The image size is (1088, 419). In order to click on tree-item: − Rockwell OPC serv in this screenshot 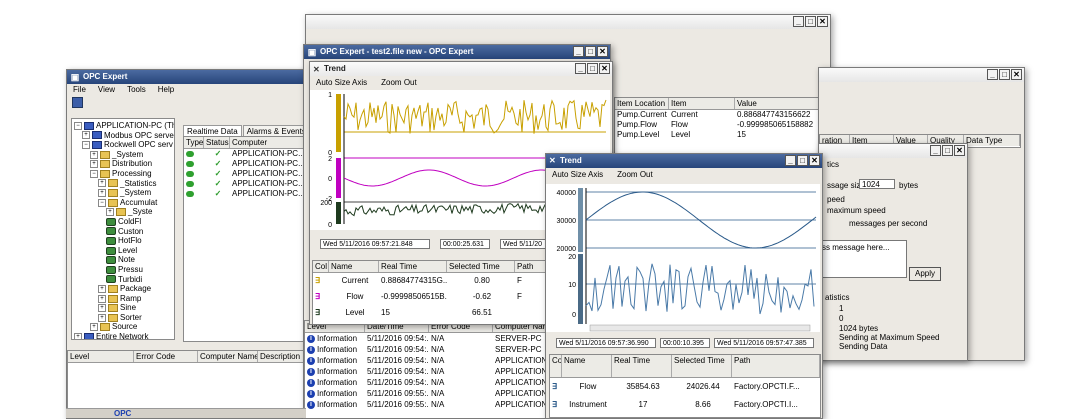, I will do `click(123, 145)`.